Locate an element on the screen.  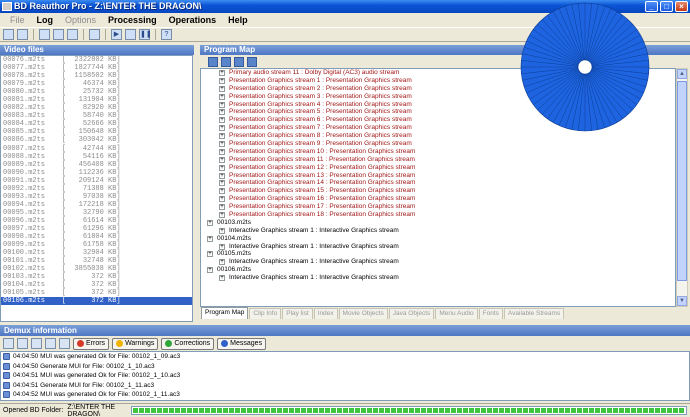
warnings-button: Warnings is located at coordinates (135, 343).